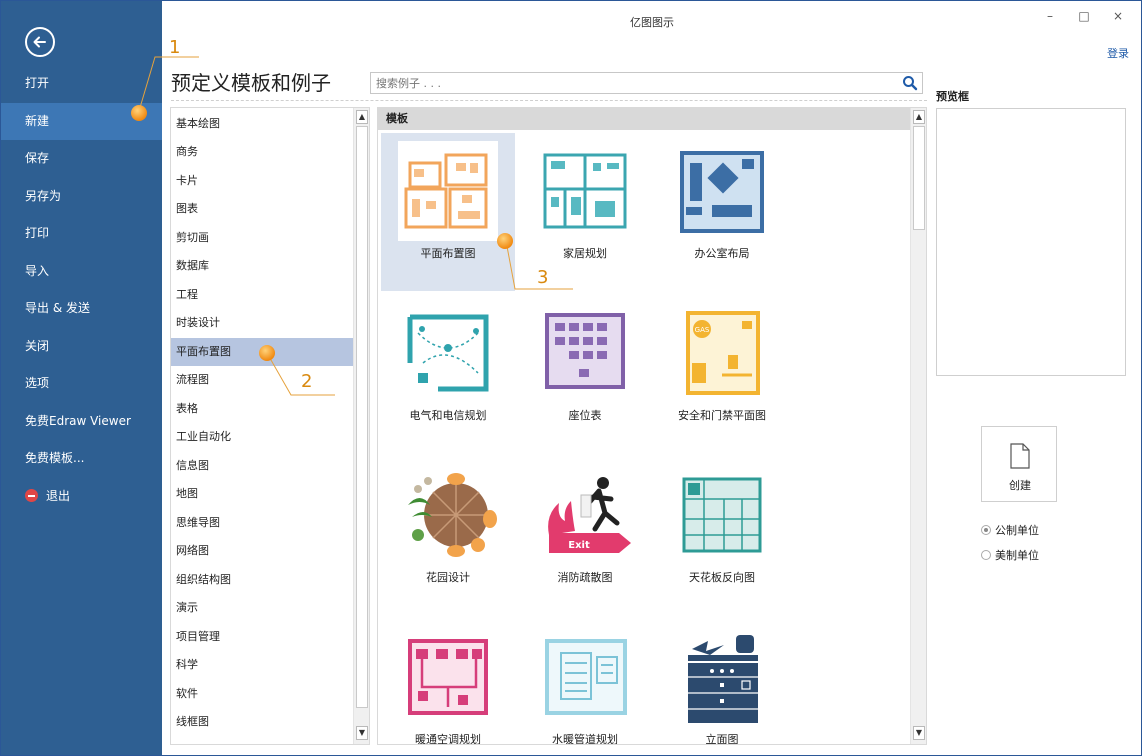  What do you see at coordinates (652, 22) in the screenshot?
I see `window-title: 亿图图示` at bounding box center [652, 22].